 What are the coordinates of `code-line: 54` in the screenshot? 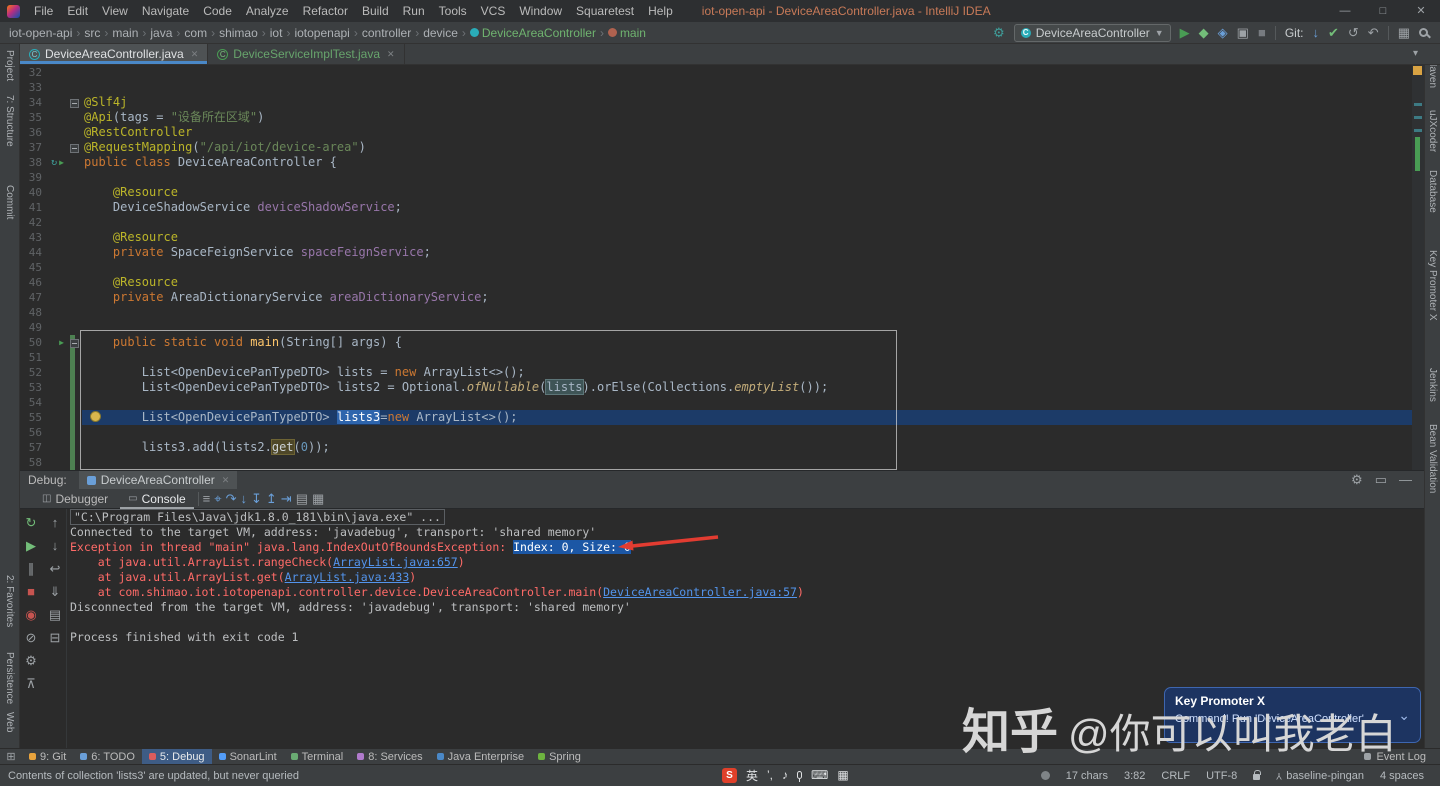 It's located at (716, 402).